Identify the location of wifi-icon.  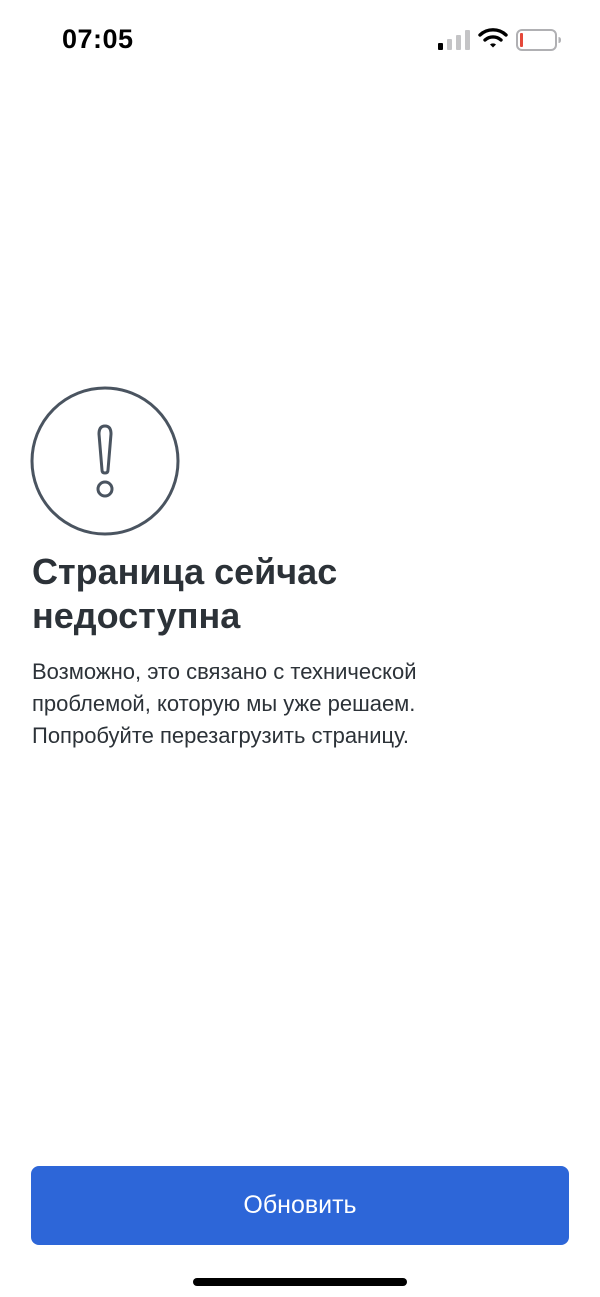
(493, 38).